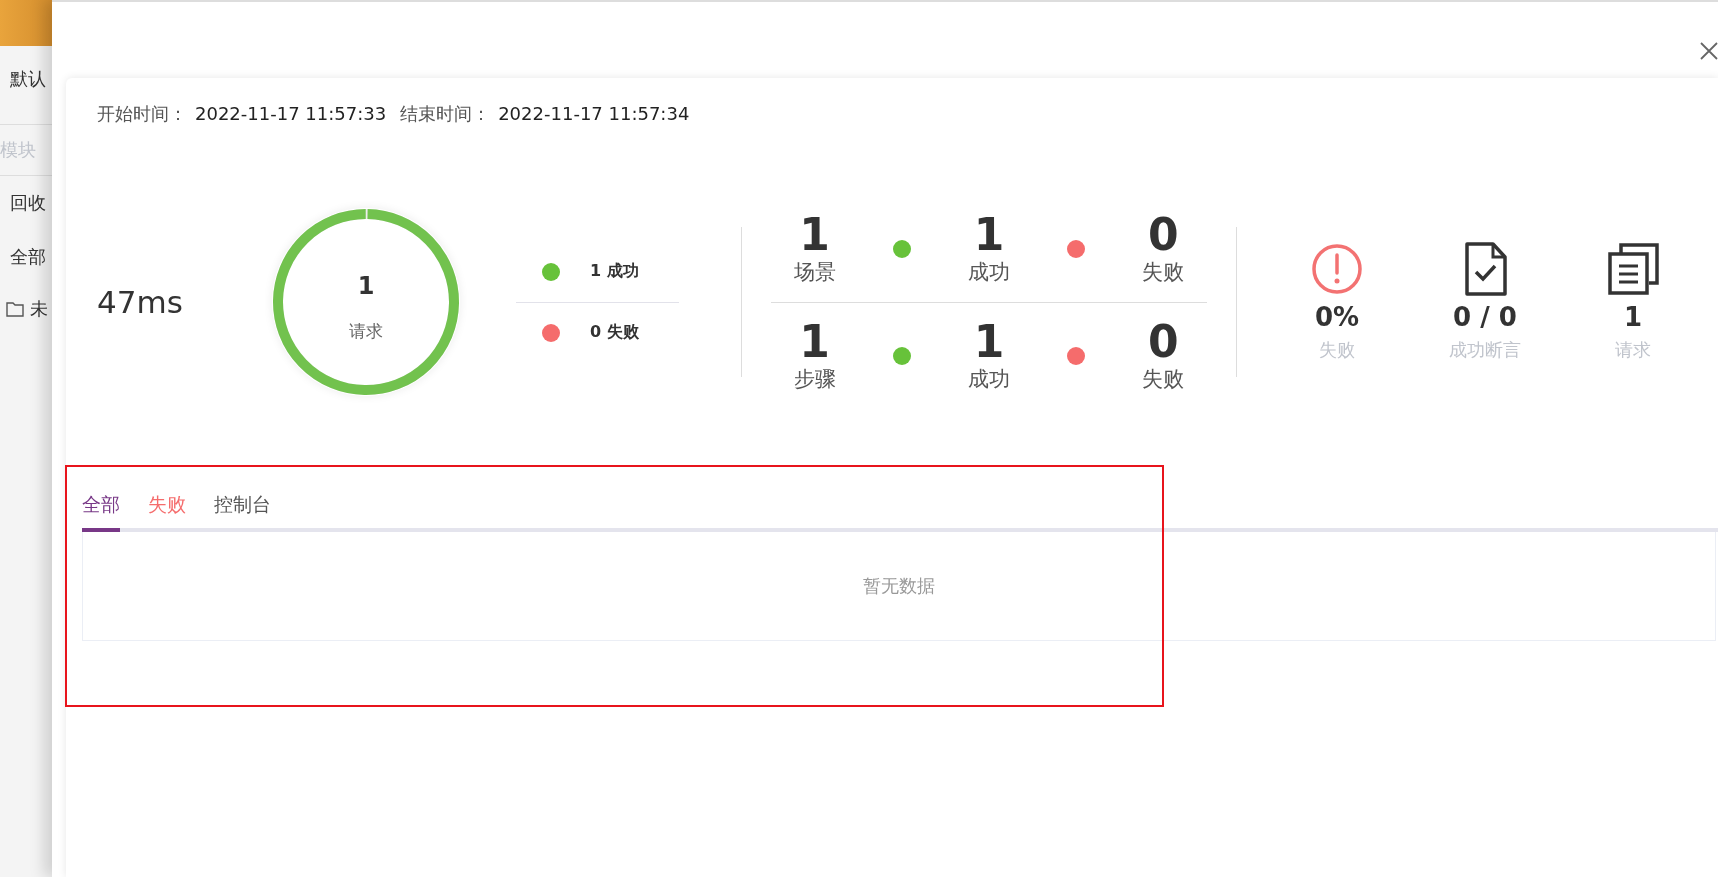  I want to click on tab: 全部, so click(101, 512).